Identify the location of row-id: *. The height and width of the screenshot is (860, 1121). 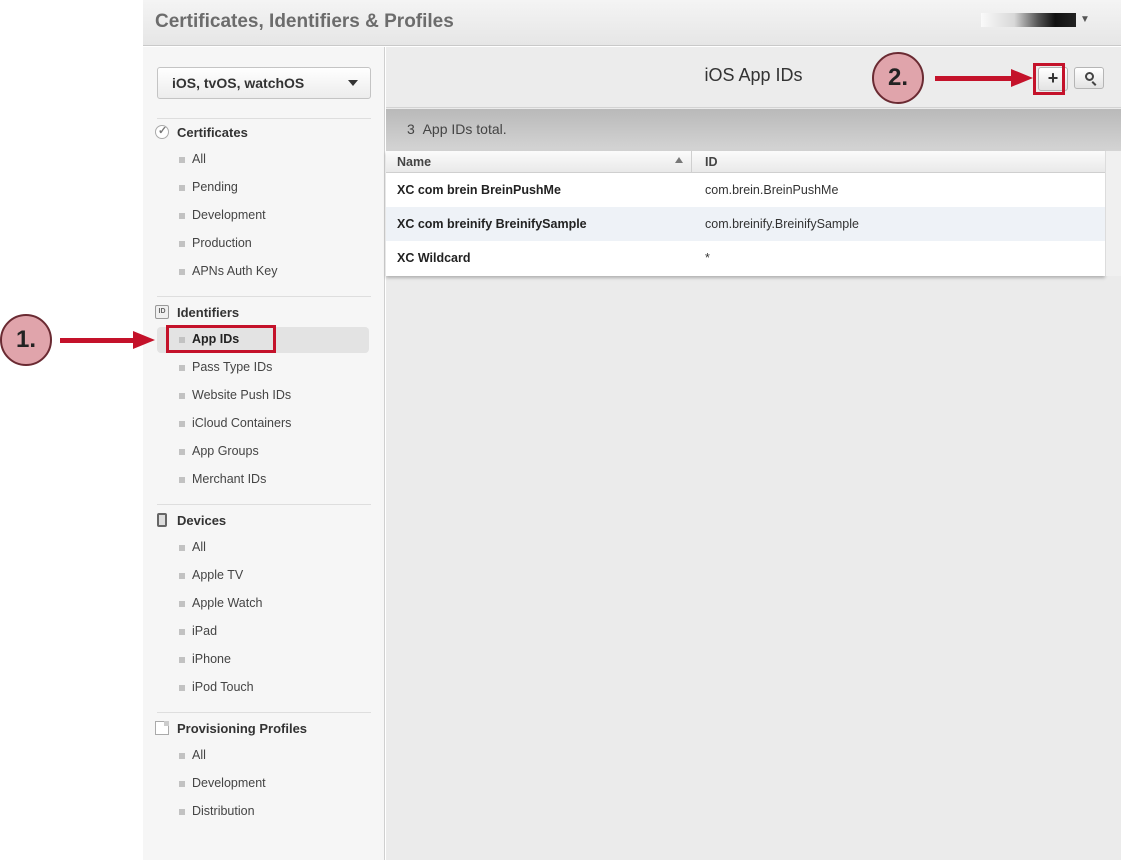
(707, 258).